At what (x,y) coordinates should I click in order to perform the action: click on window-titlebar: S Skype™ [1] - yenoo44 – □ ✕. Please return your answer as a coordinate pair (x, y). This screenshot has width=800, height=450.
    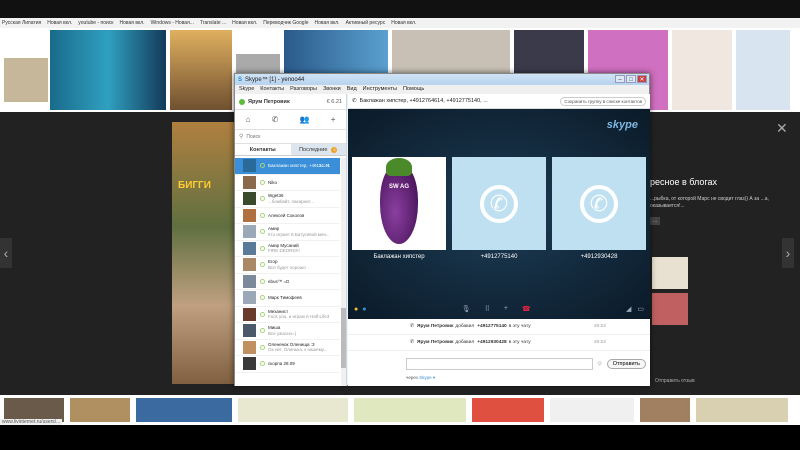
    Looking at the image, I should click on (442, 79).